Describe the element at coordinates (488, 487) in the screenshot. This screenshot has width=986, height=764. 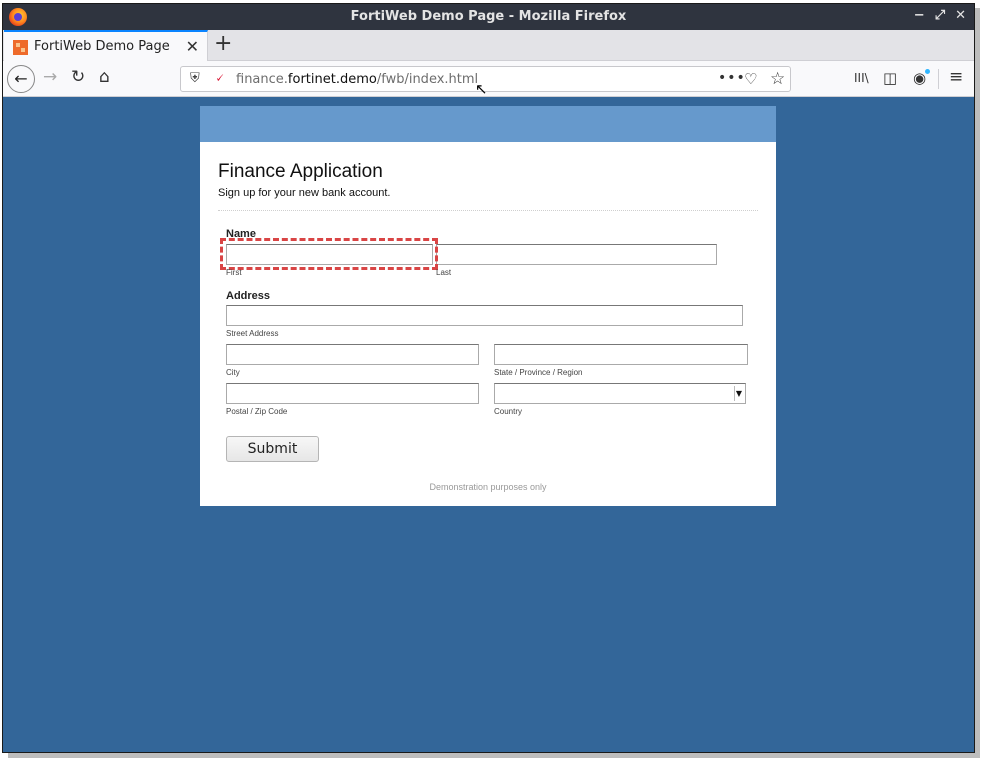
I see `footnote: Demonstration purposes only` at that location.